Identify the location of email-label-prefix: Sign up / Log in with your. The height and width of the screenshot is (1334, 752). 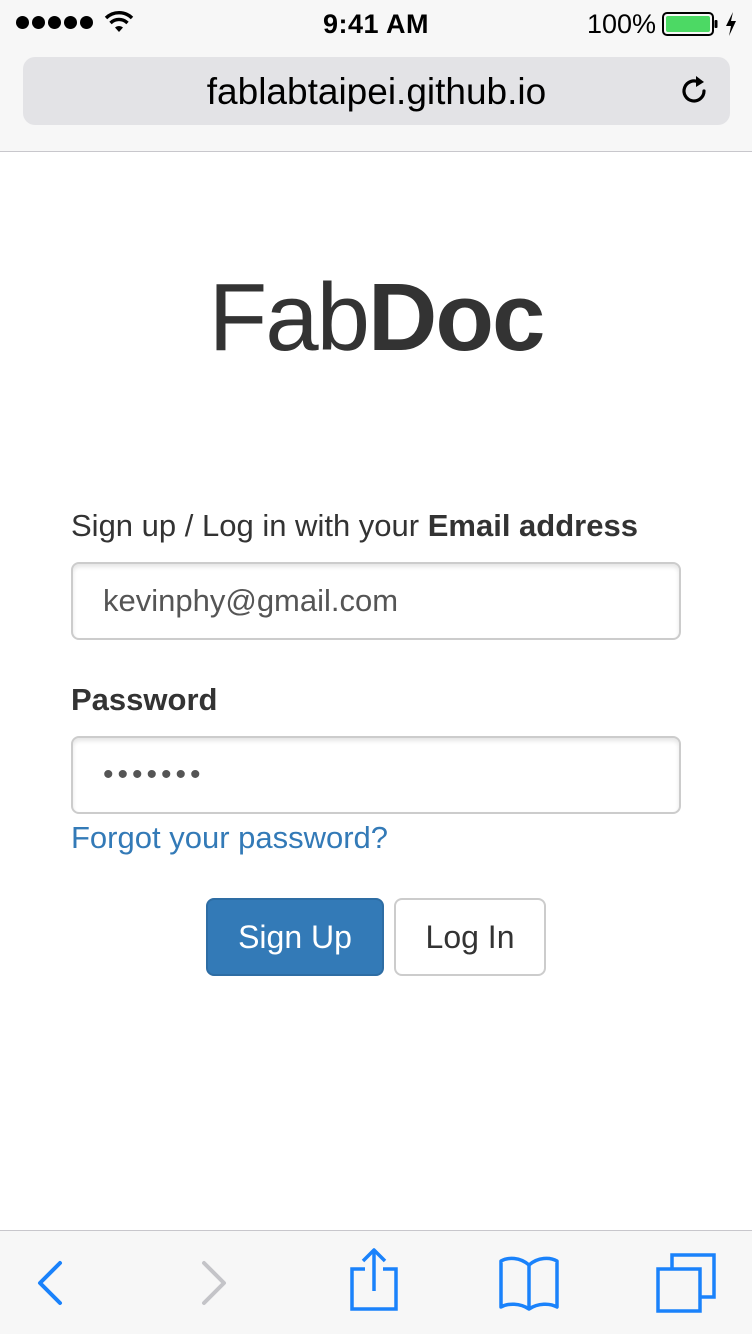
(249, 525).